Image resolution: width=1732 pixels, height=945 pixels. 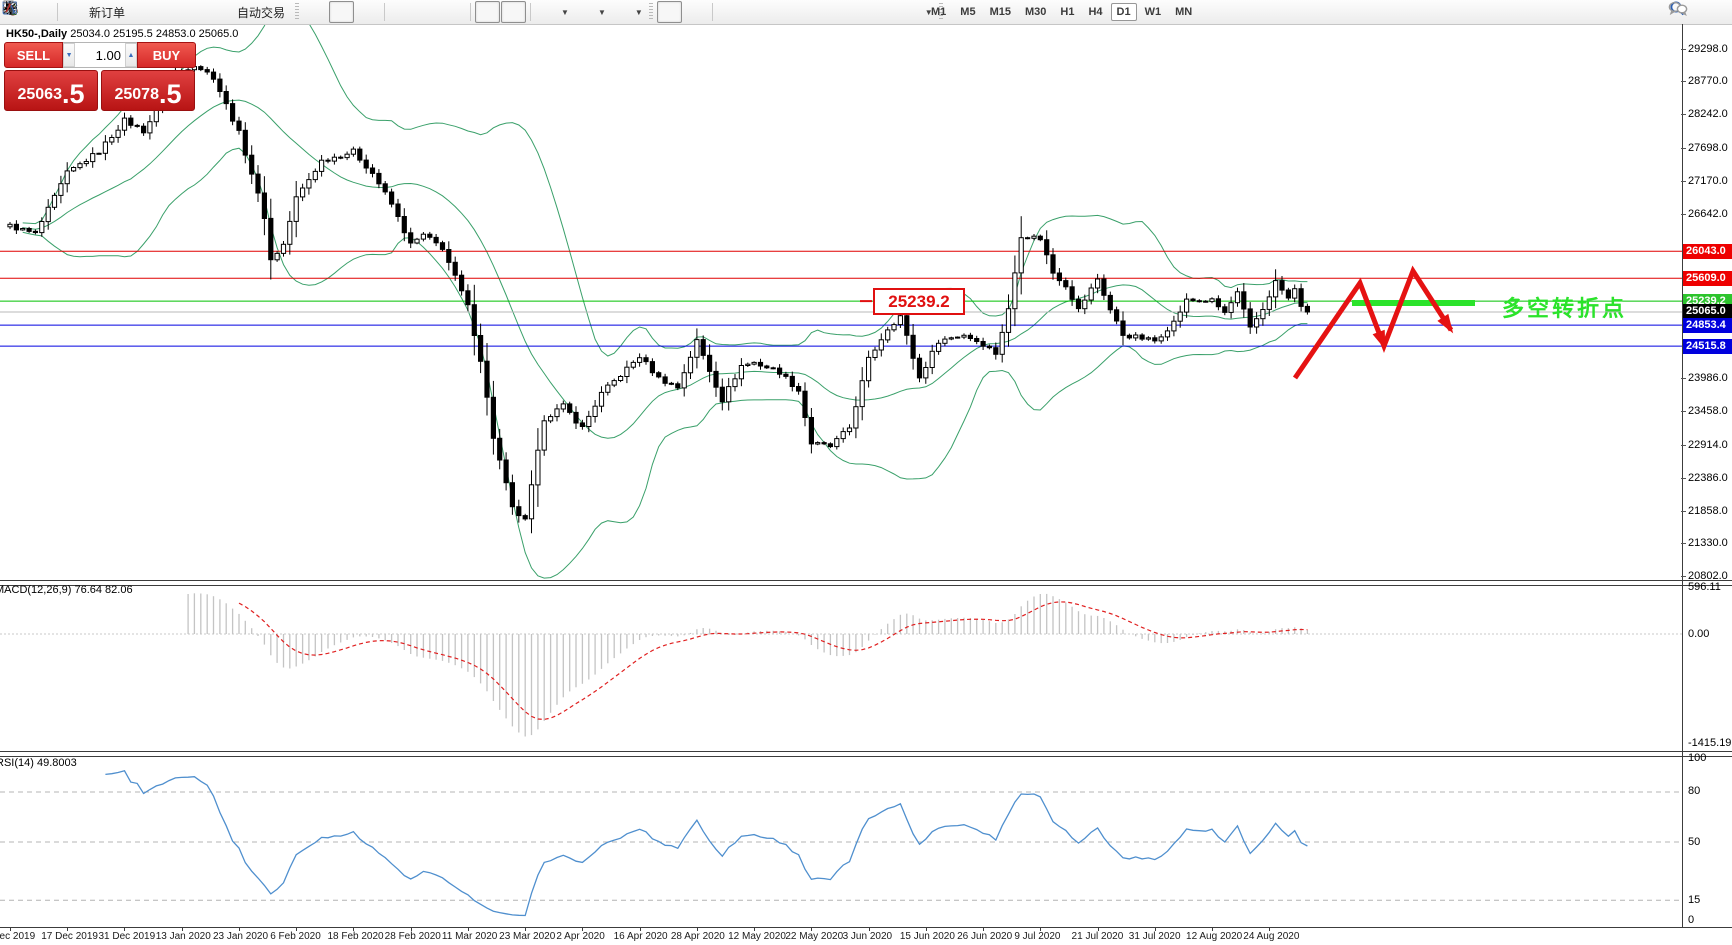 I want to click on price-flag-label: 25239.2, so click(x=919, y=301).